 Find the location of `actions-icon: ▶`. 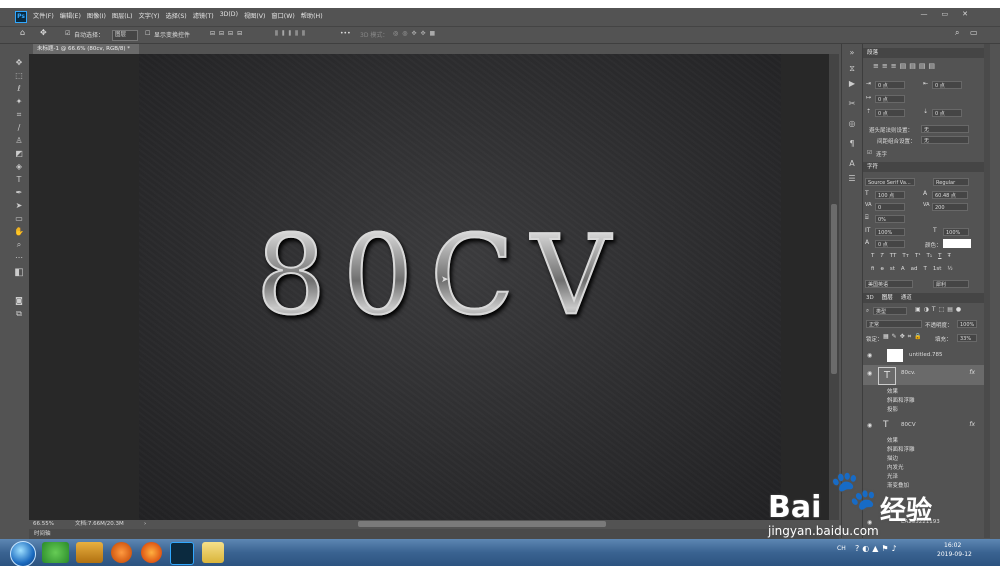

actions-icon: ▶ is located at coordinates (852, 84).